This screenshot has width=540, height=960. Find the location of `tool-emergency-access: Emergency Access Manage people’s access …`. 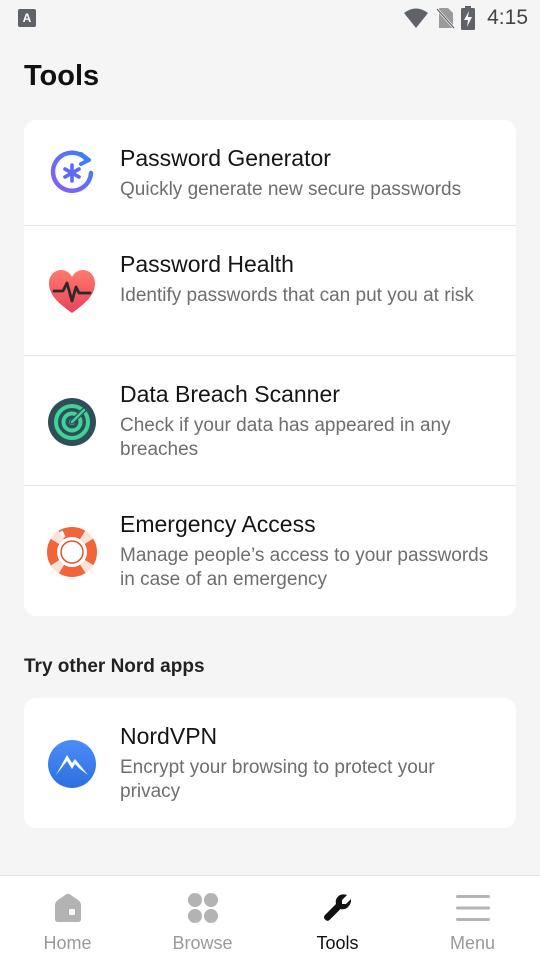

tool-emergency-access: Emergency Access Manage people’s access … is located at coordinates (270, 551).